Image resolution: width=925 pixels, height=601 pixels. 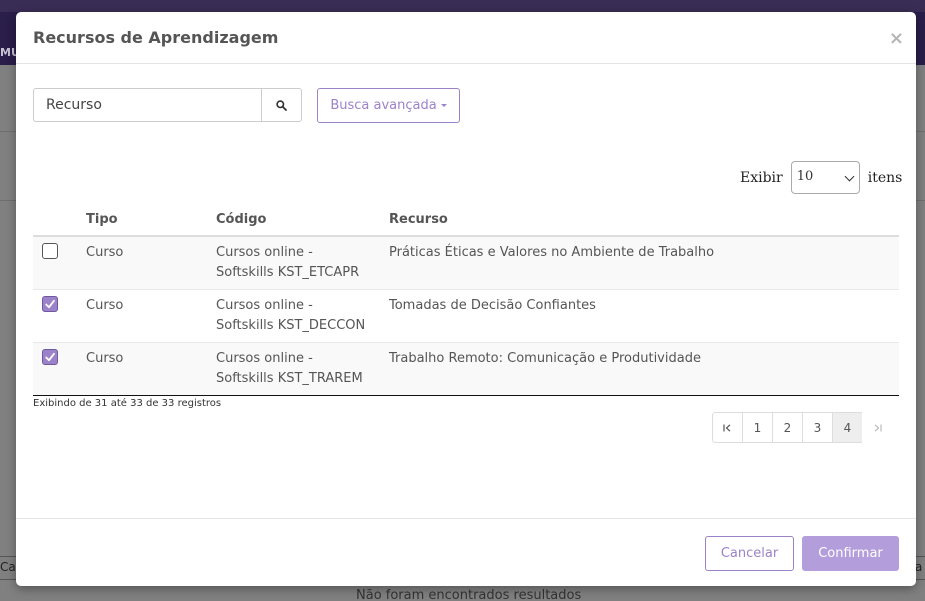 What do you see at coordinates (462, 6) in the screenshot?
I see `background-topbar` at bounding box center [462, 6].